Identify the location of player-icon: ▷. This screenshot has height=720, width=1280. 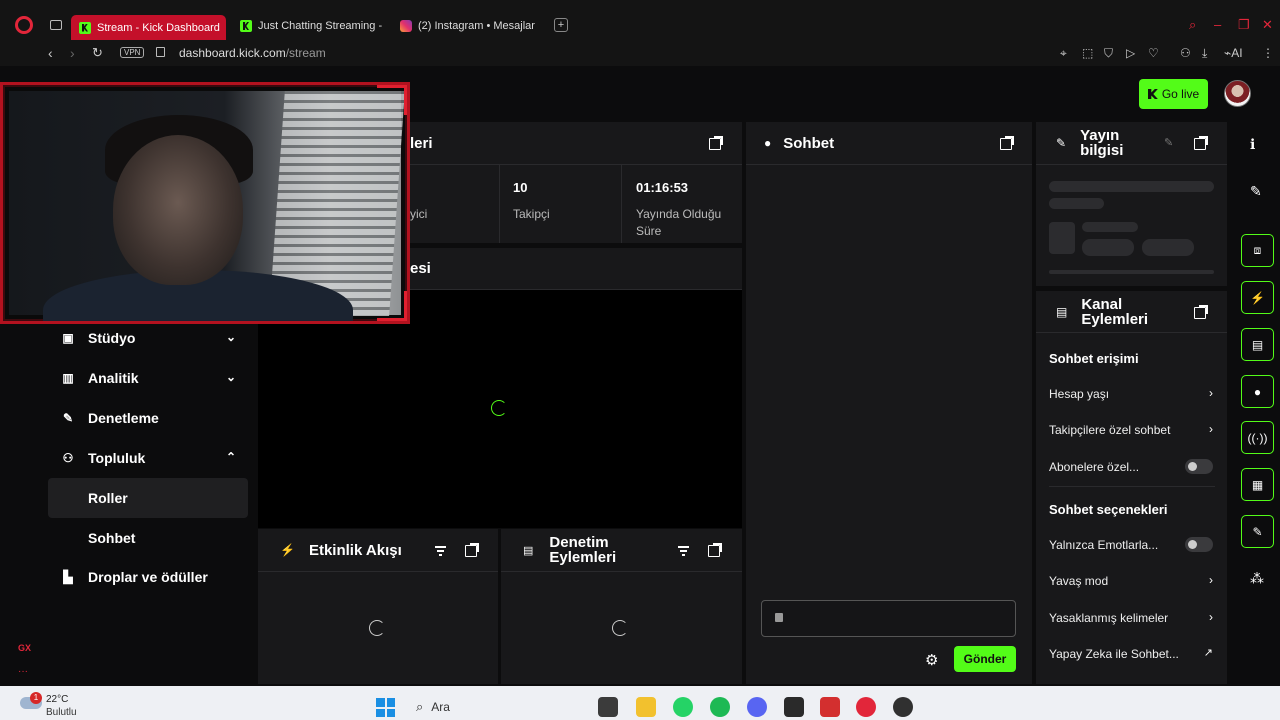
(1130, 53).